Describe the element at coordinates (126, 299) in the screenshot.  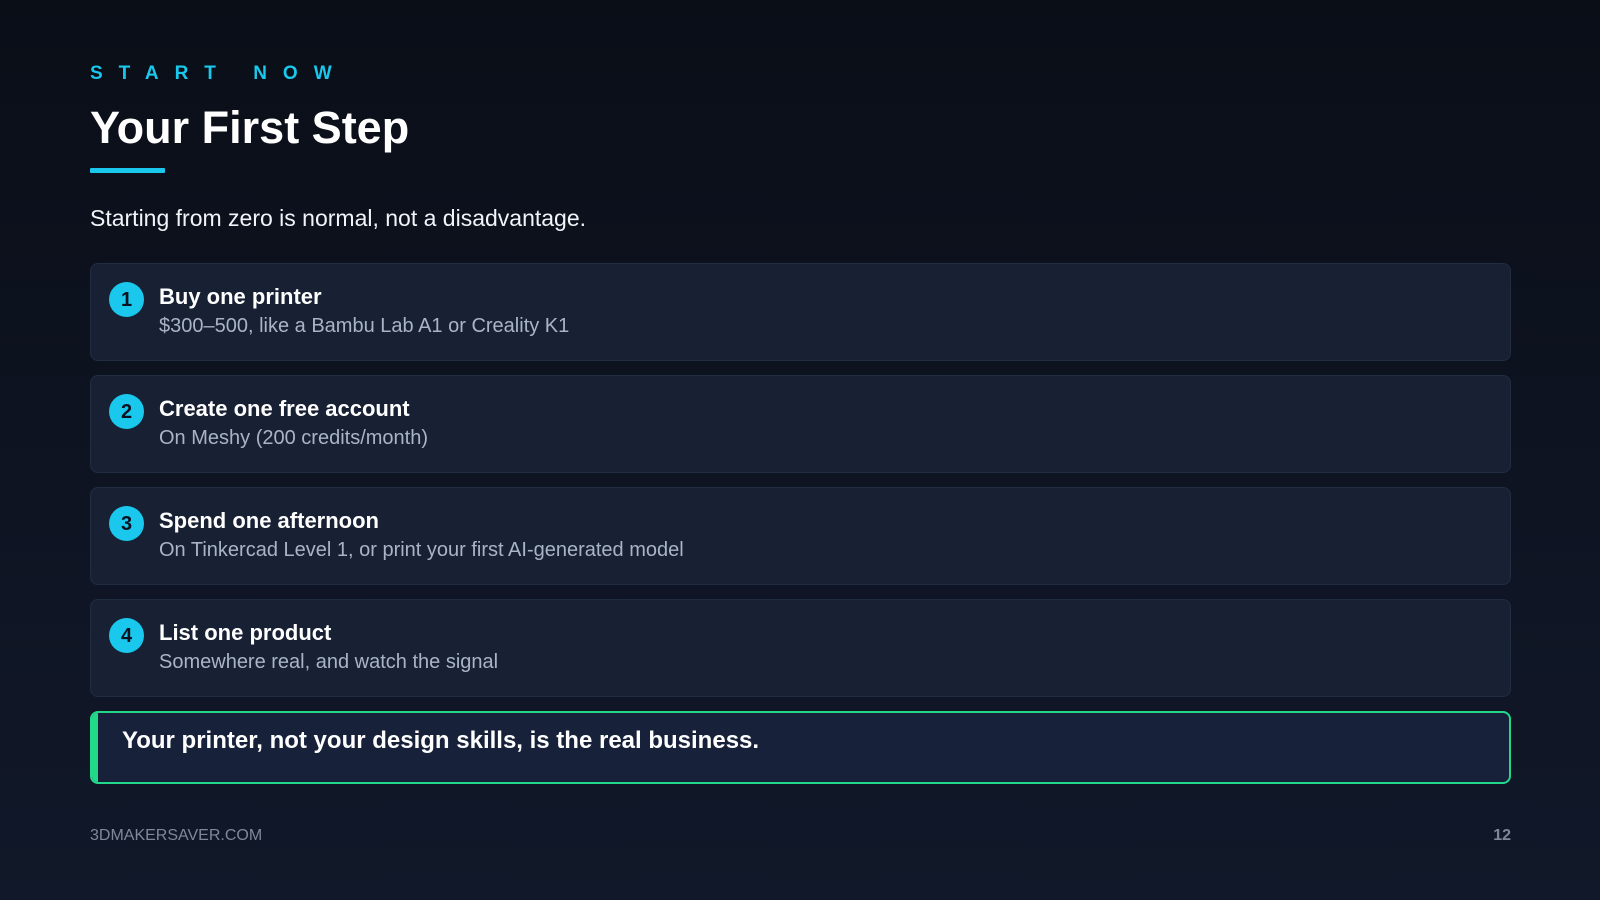
I see `step-number-badge: 1` at that location.